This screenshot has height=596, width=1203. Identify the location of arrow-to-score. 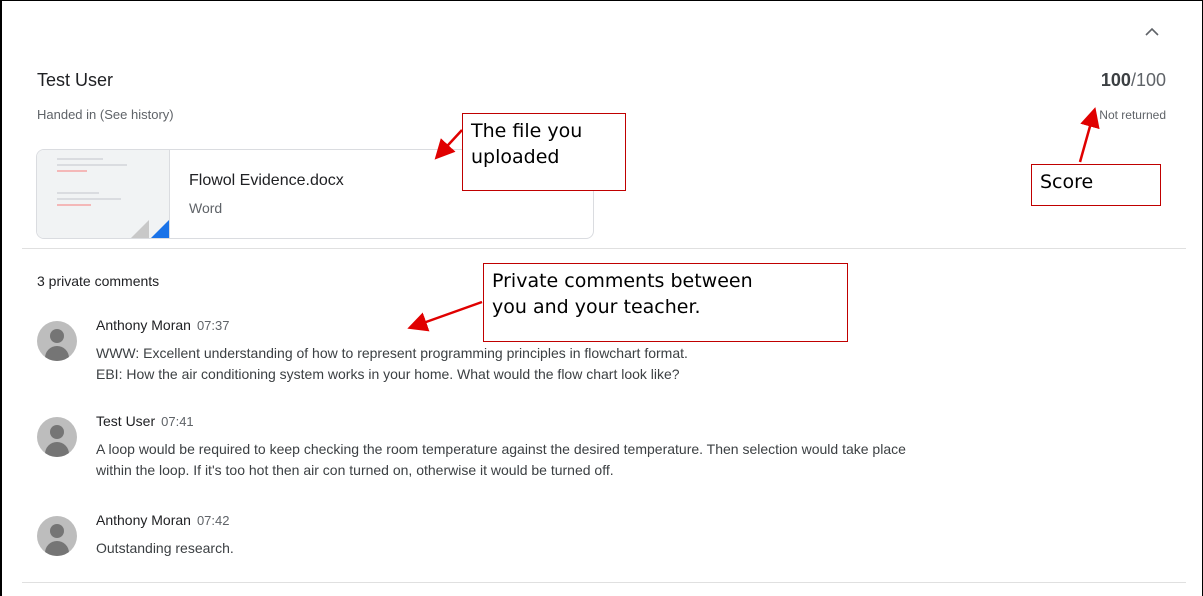
(1089, 135).